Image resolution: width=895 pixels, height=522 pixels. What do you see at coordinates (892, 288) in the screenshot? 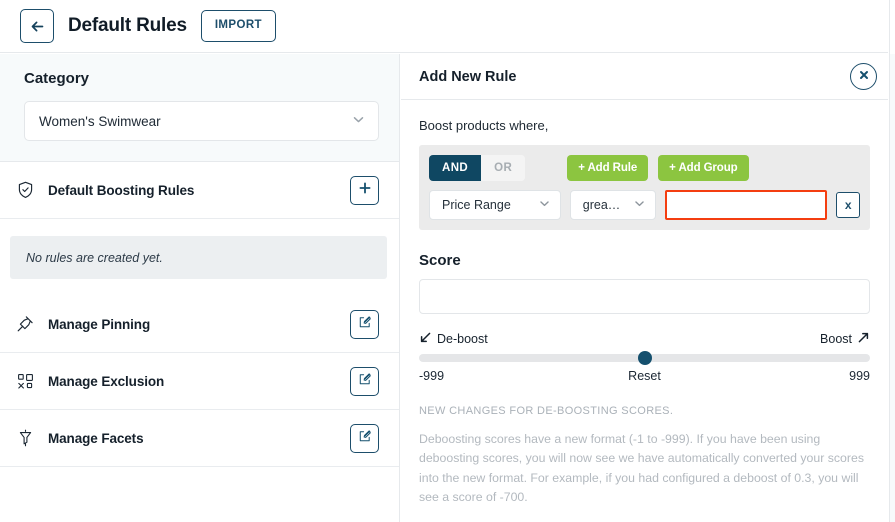
I see `background-page-strip` at bounding box center [892, 288].